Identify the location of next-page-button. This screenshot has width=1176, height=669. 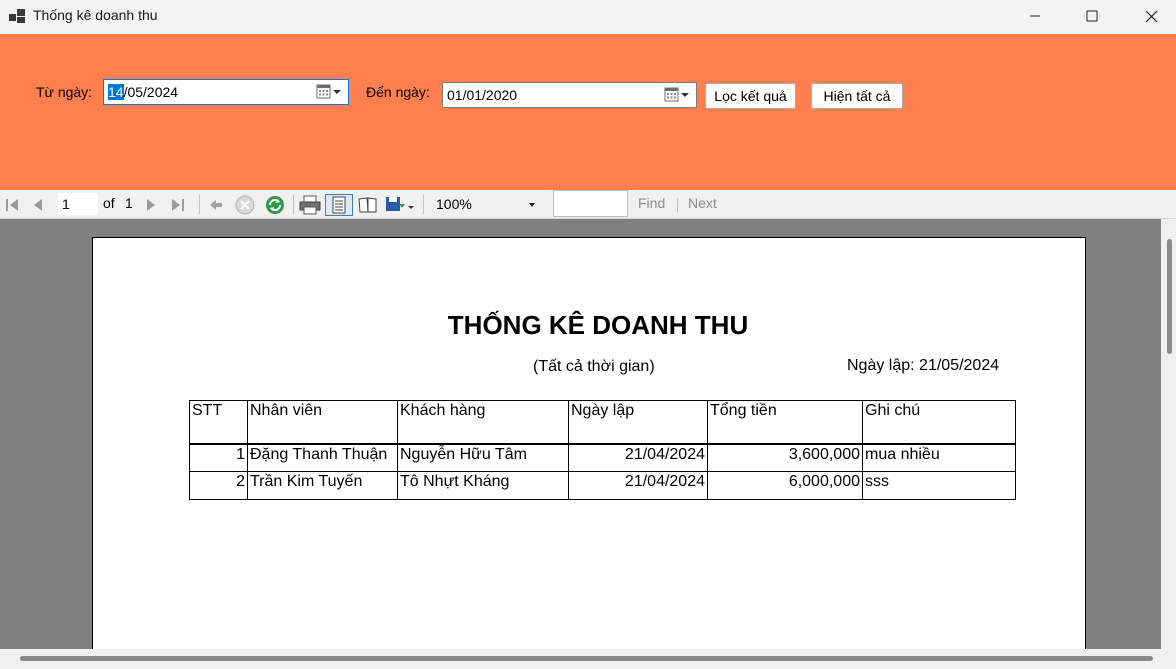
(151, 205).